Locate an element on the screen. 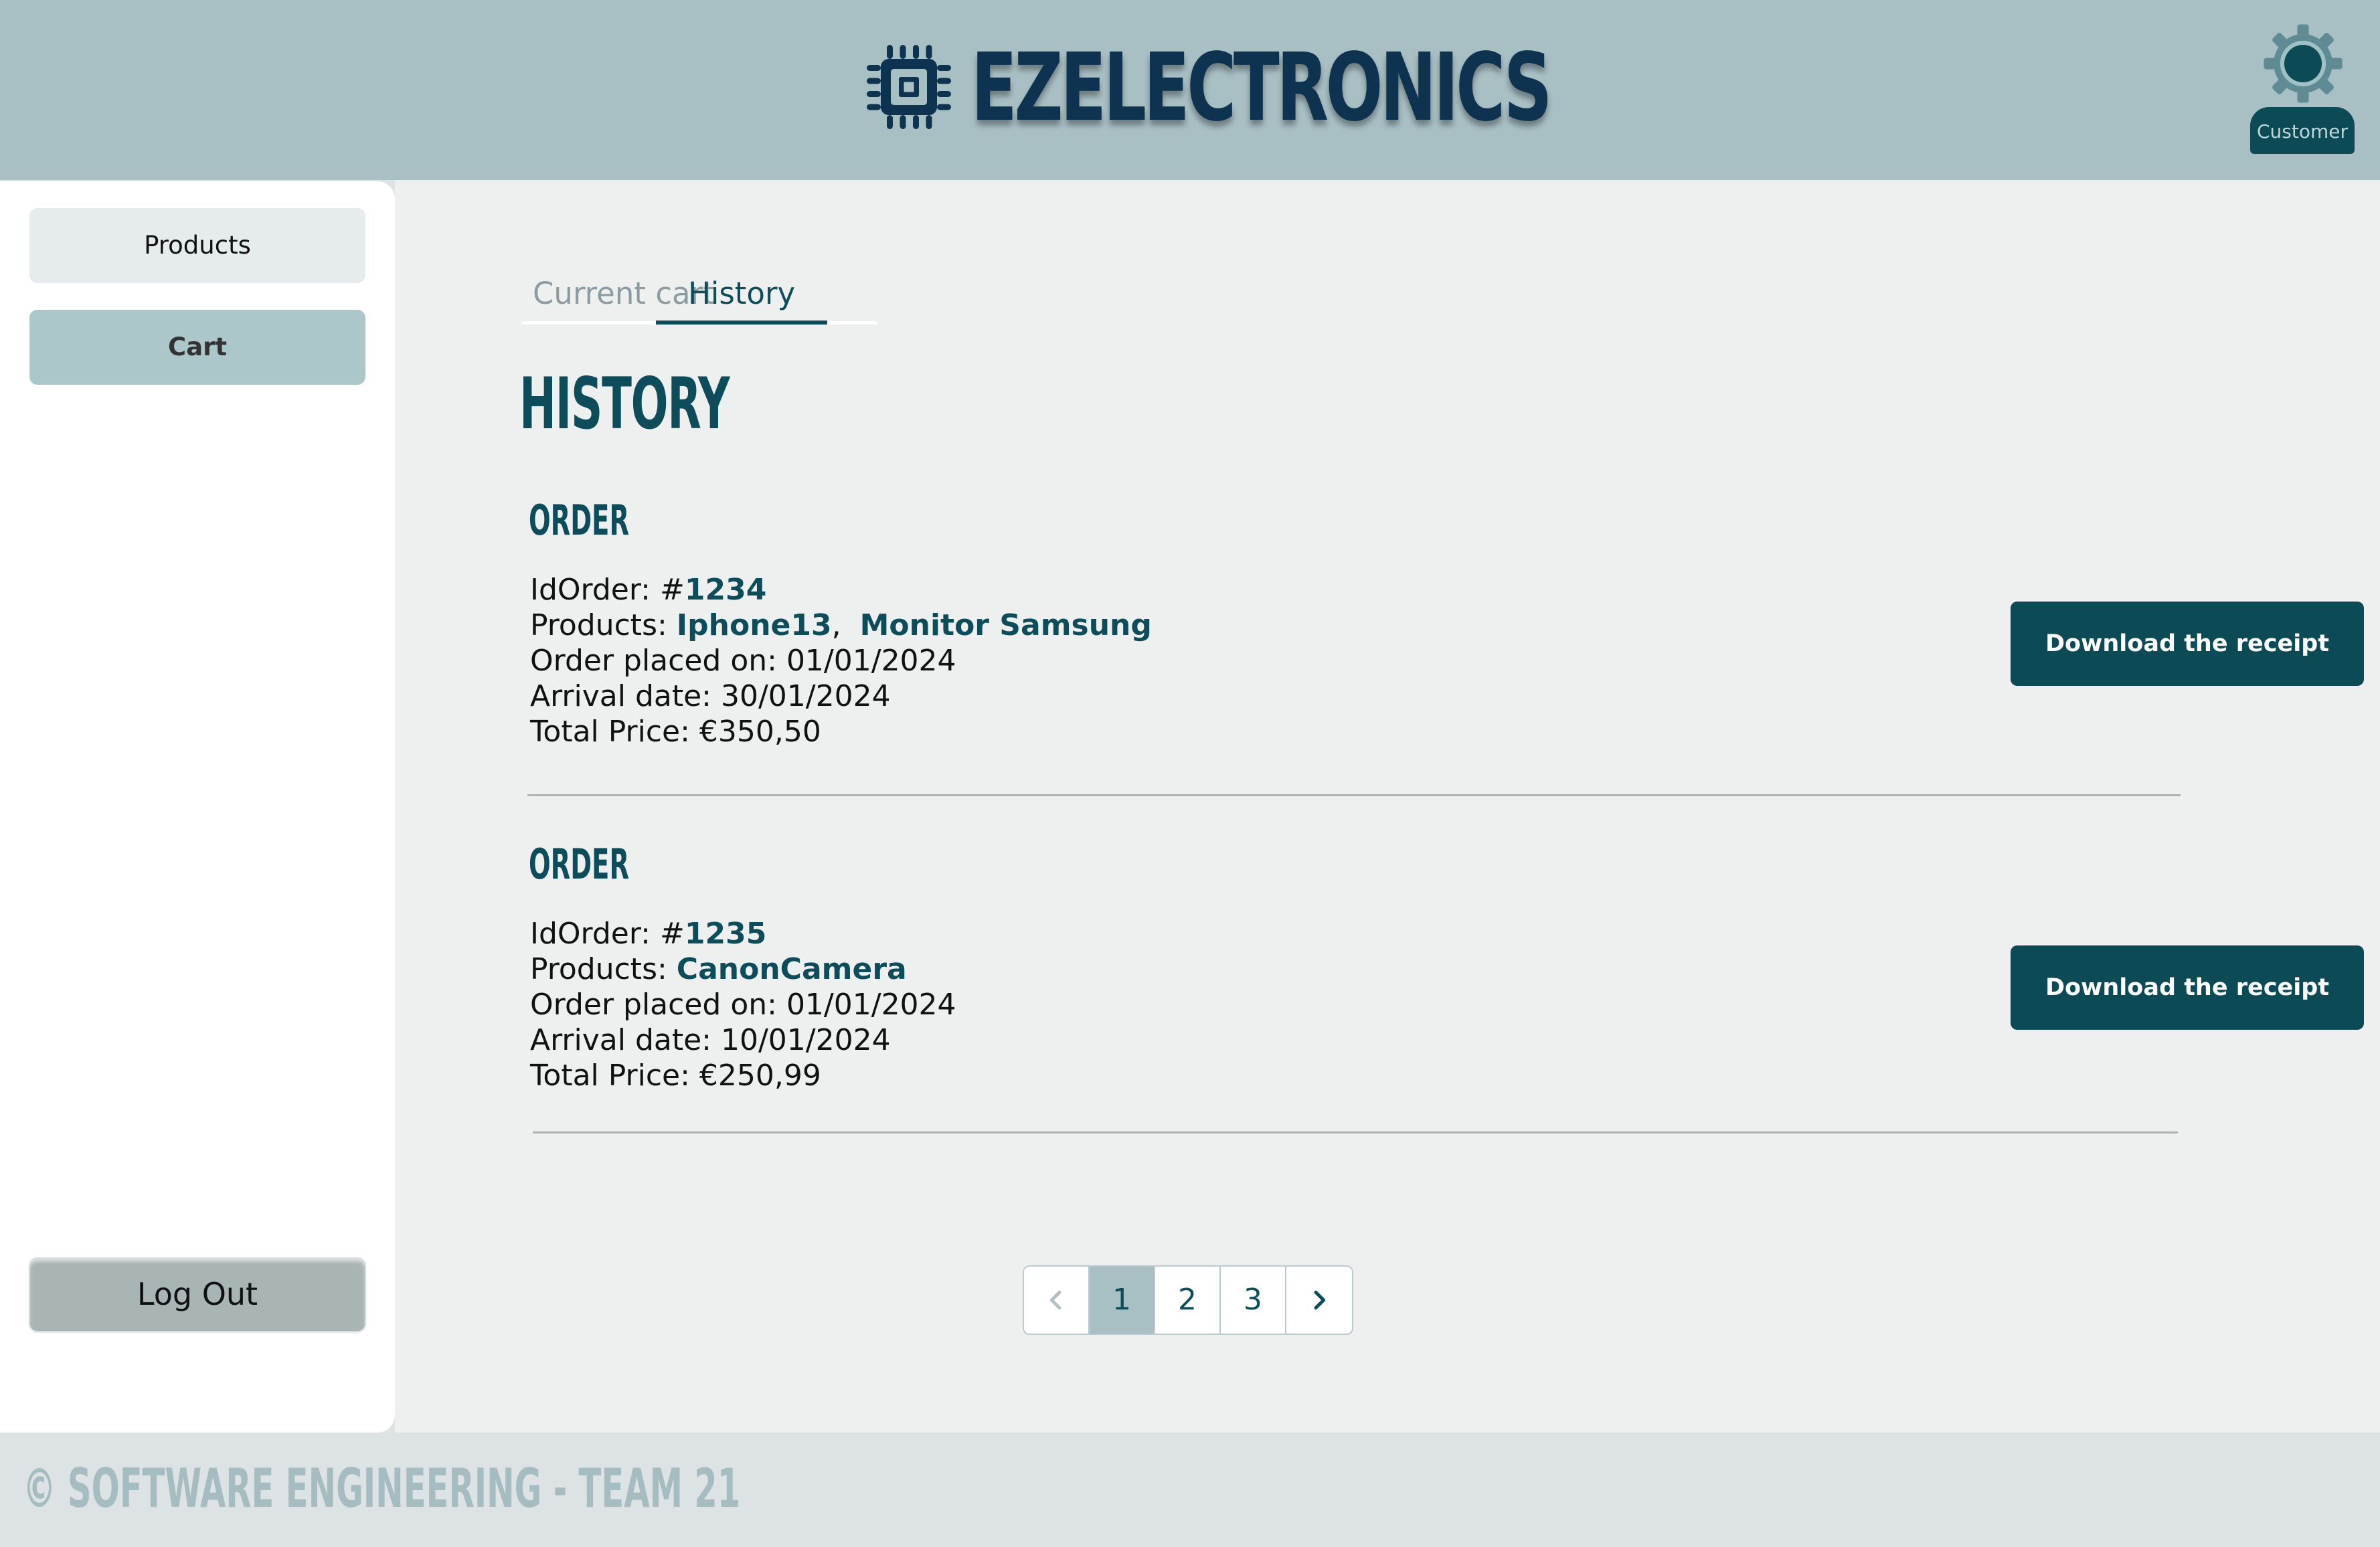  page-button-2: 2 is located at coordinates (1188, 1300).